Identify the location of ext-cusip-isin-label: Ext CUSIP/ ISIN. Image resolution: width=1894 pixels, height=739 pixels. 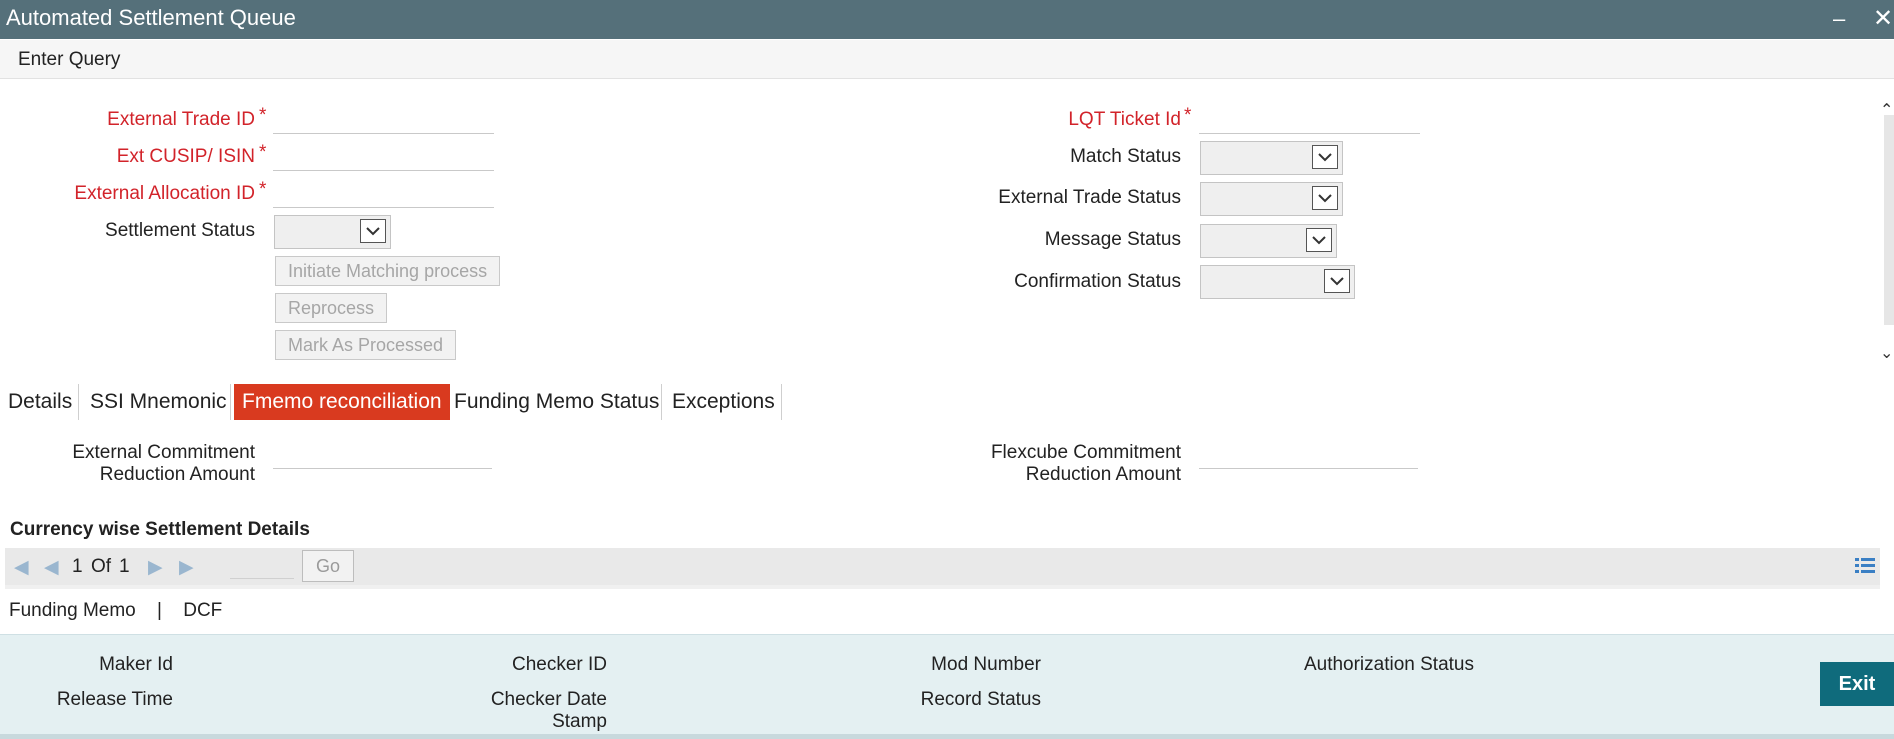
(185, 156).